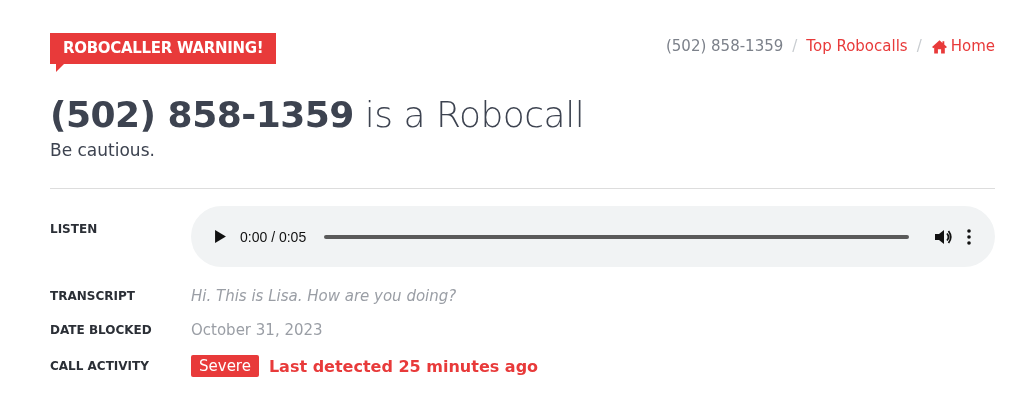 The width and height of the screenshot is (1035, 419). What do you see at coordinates (962, 46) in the screenshot?
I see `home-link: Home` at bounding box center [962, 46].